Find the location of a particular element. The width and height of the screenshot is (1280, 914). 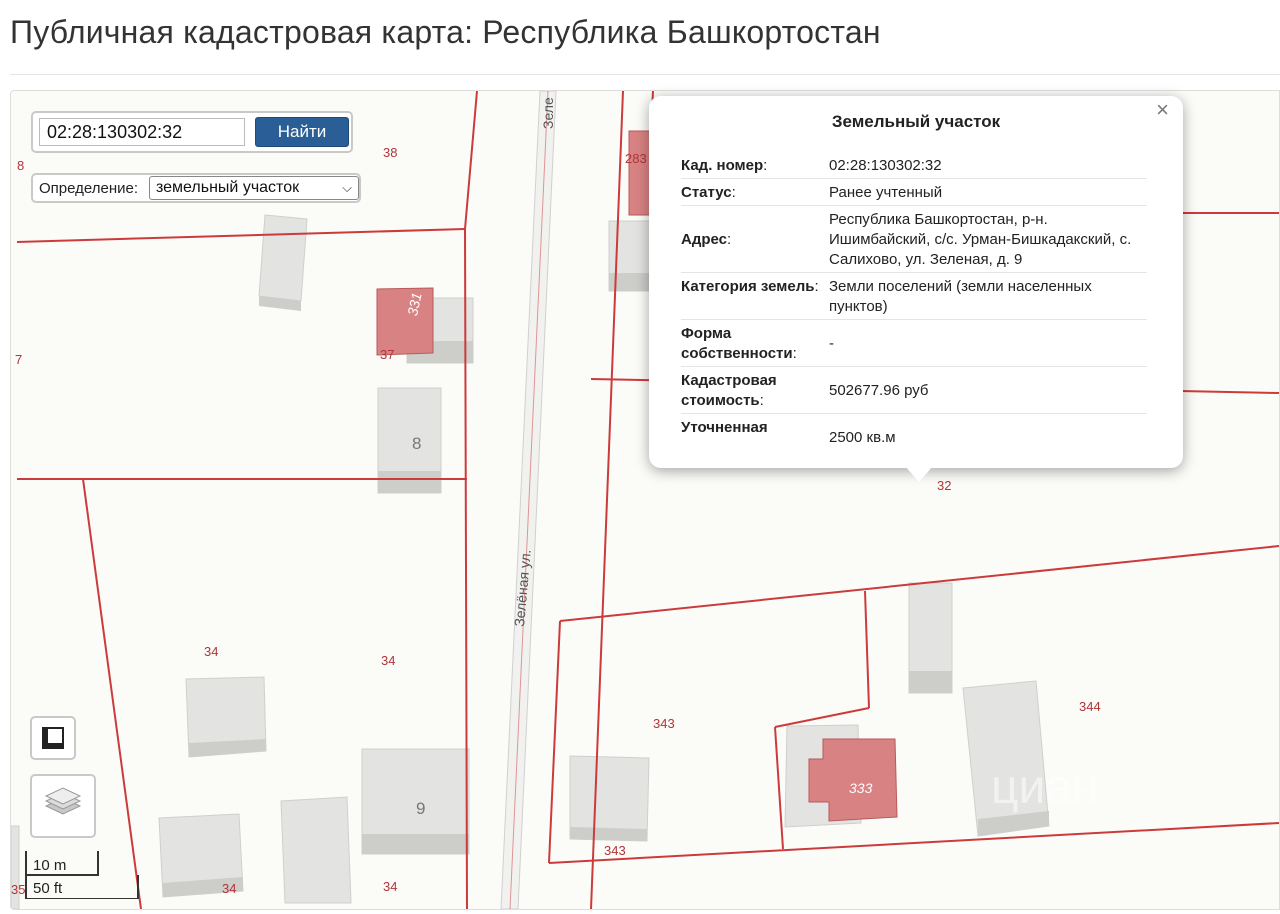

detail-row: Кад. номер: 02:28:130302:32 is located at coordinates (914, 165).